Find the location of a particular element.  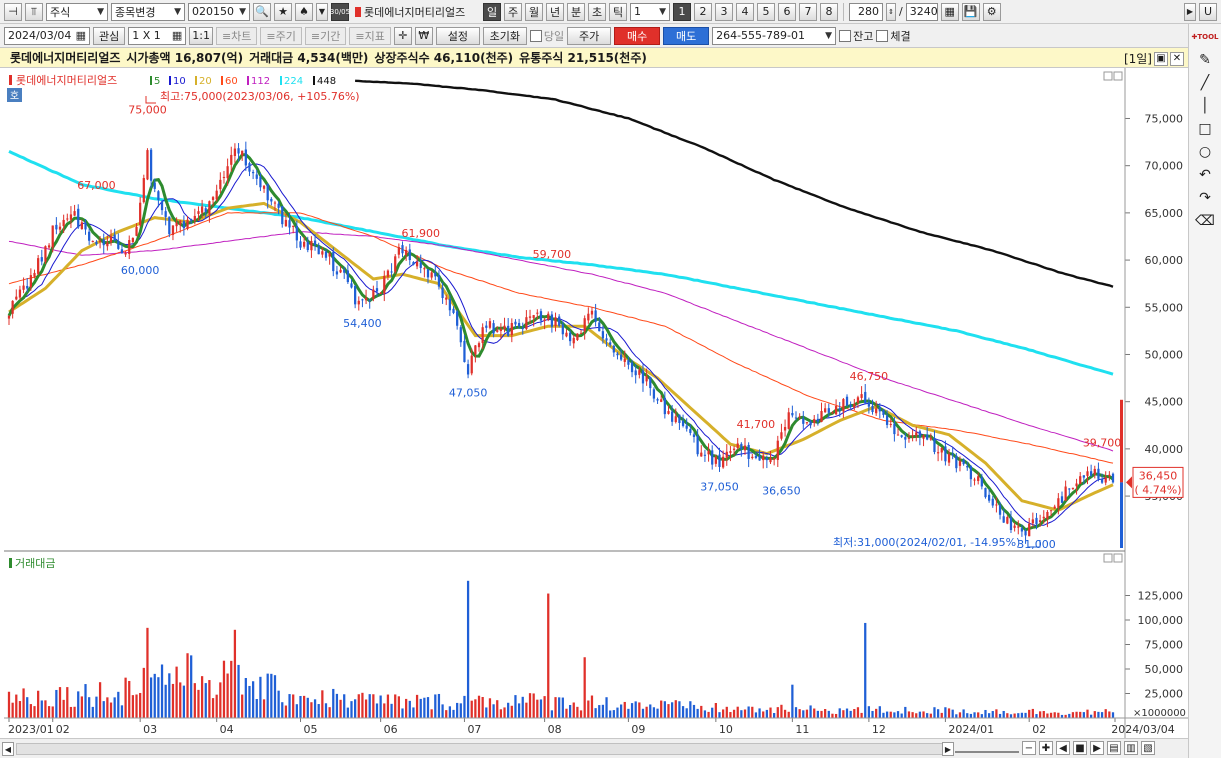

stock-code-input: 020150 ▼ is located at coordinates (219, 11).